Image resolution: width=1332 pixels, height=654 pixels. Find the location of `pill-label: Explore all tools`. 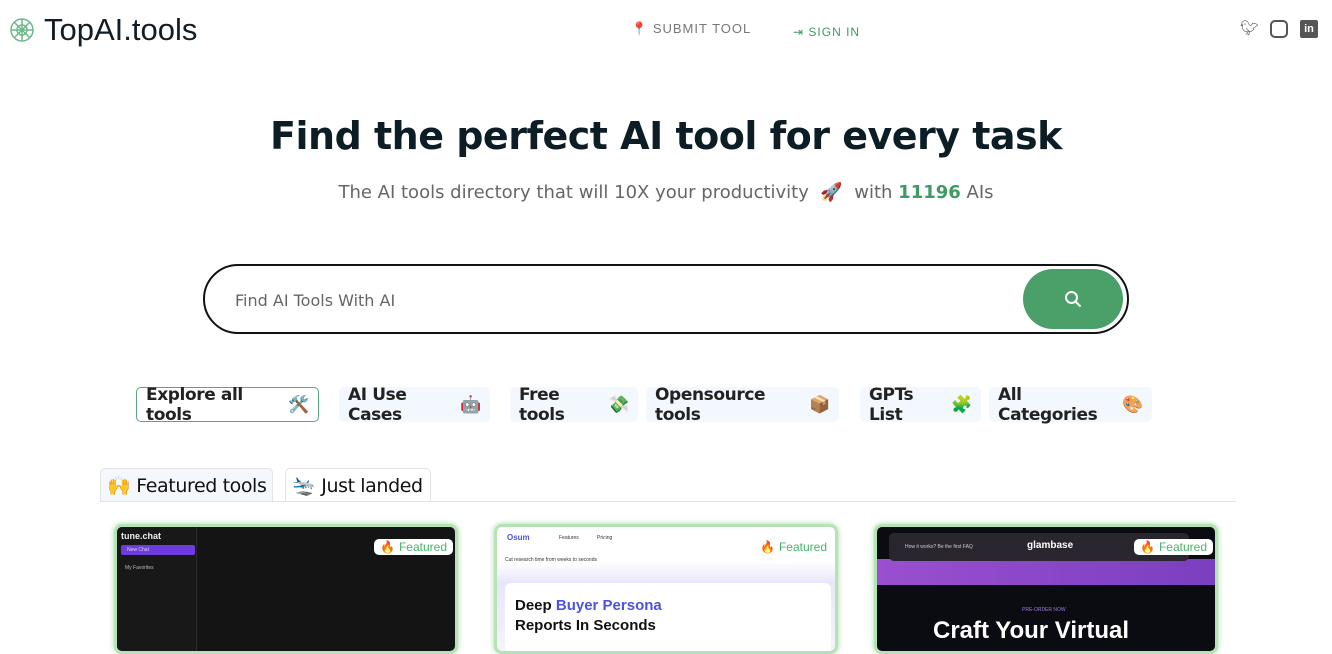

pill-label: Explore all tools is located at coordinates (194, 404).